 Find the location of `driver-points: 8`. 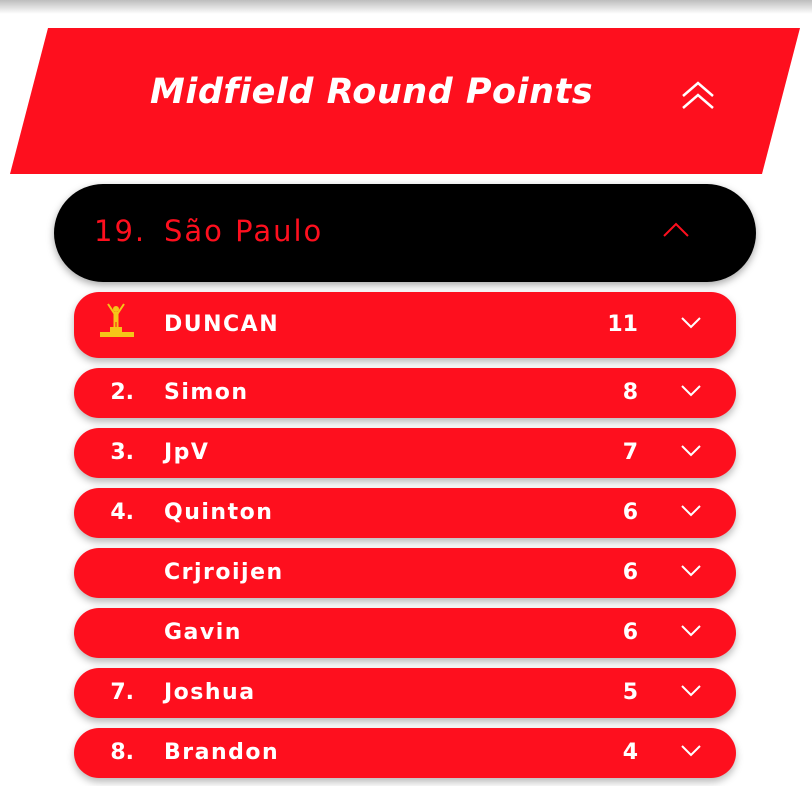

driver-points: 8 is located at coordinates (630, 392).